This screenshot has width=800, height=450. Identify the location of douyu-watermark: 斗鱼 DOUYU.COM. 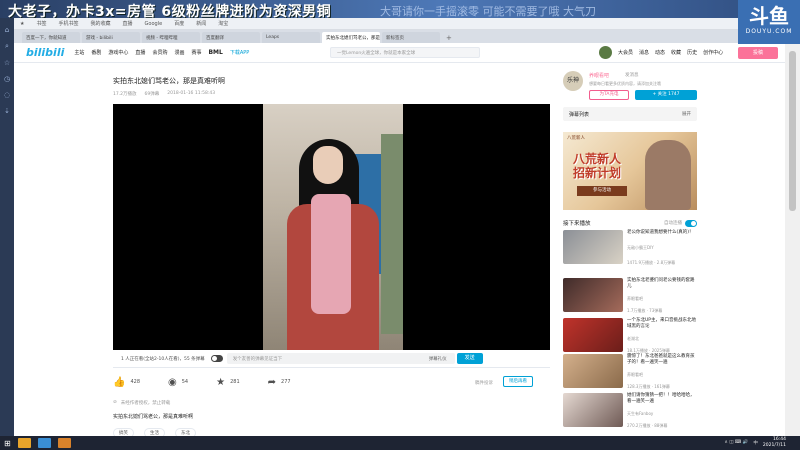
(769, 22).